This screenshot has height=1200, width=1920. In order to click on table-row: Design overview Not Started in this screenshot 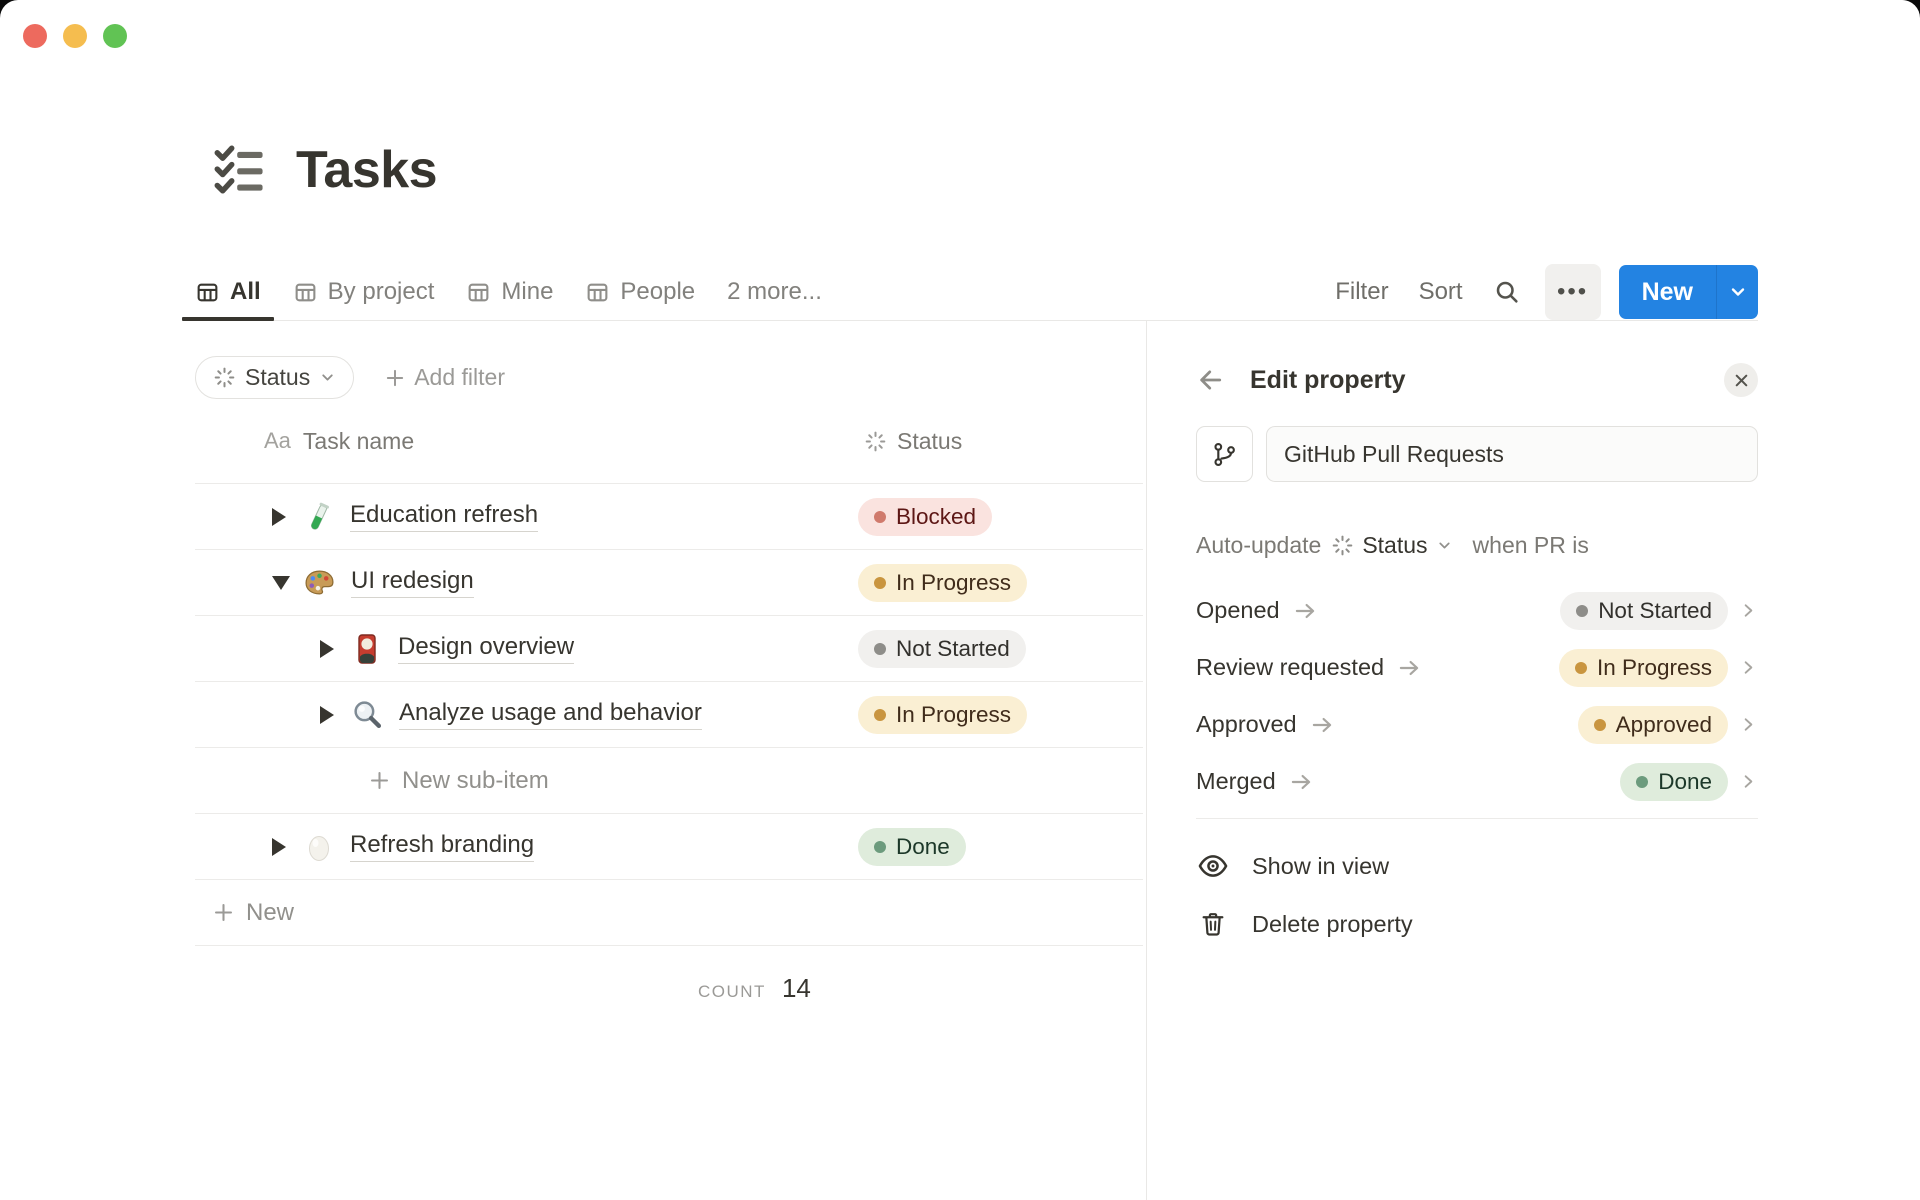, I will do `click(669, 649)`.